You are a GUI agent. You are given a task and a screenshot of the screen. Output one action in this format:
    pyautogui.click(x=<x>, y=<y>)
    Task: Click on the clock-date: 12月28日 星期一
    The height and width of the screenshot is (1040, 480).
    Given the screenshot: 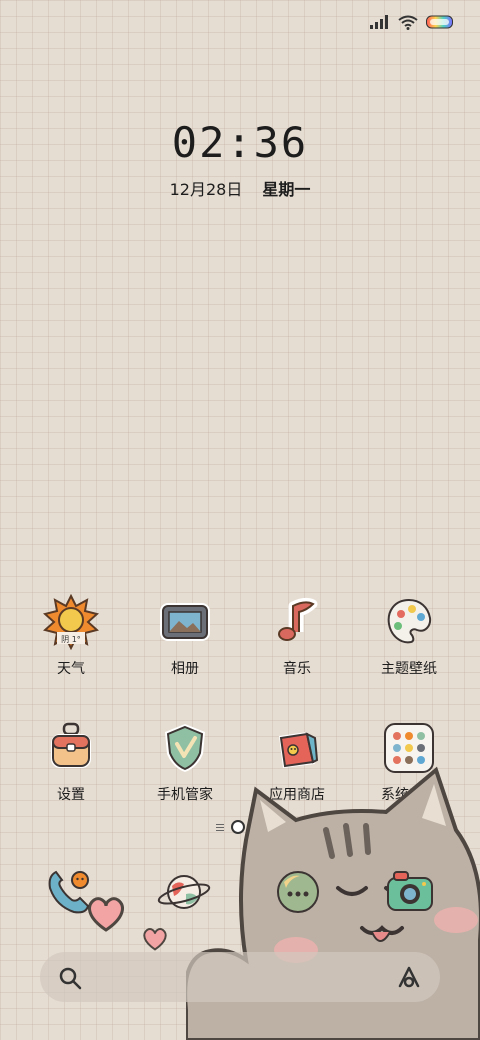 What is the action you would take?
    pyautogui.click(x=240, y=188)
    